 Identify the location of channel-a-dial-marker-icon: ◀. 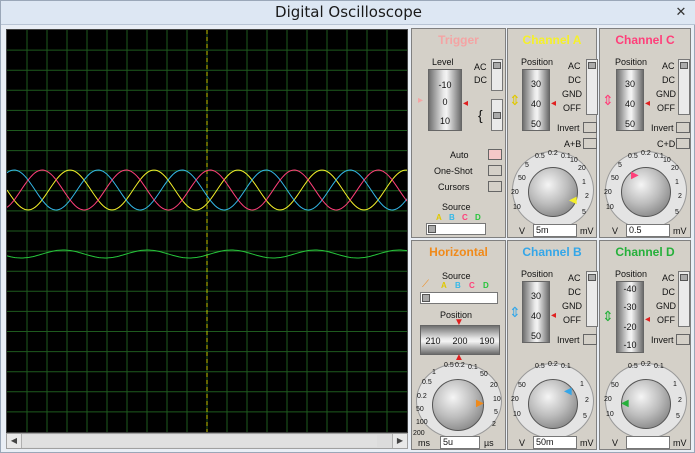
(573, 200).